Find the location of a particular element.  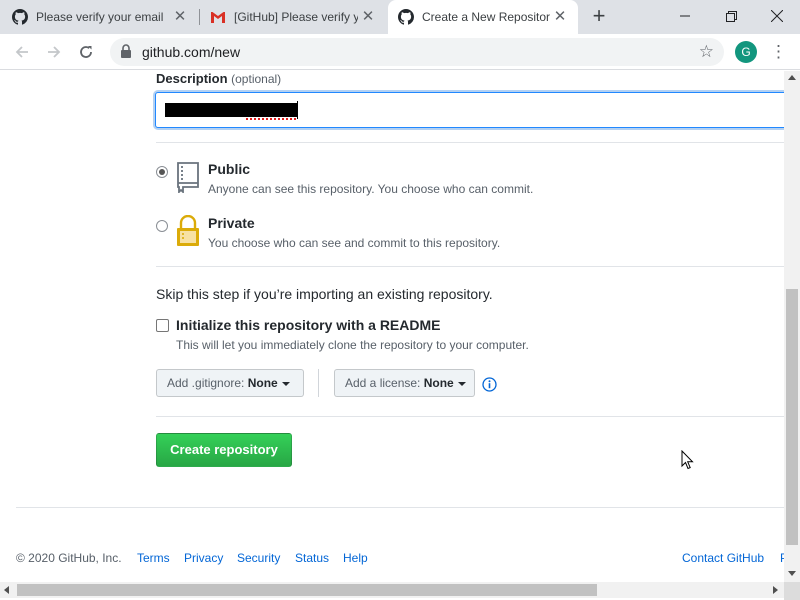

gitignore-value: None is located at coordinates (262, 383).